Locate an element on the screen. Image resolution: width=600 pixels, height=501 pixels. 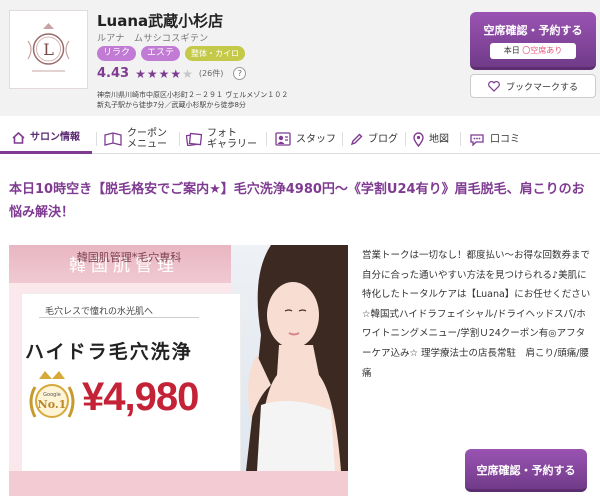
tab-map: 地図 is located at coordinates (431, 139).